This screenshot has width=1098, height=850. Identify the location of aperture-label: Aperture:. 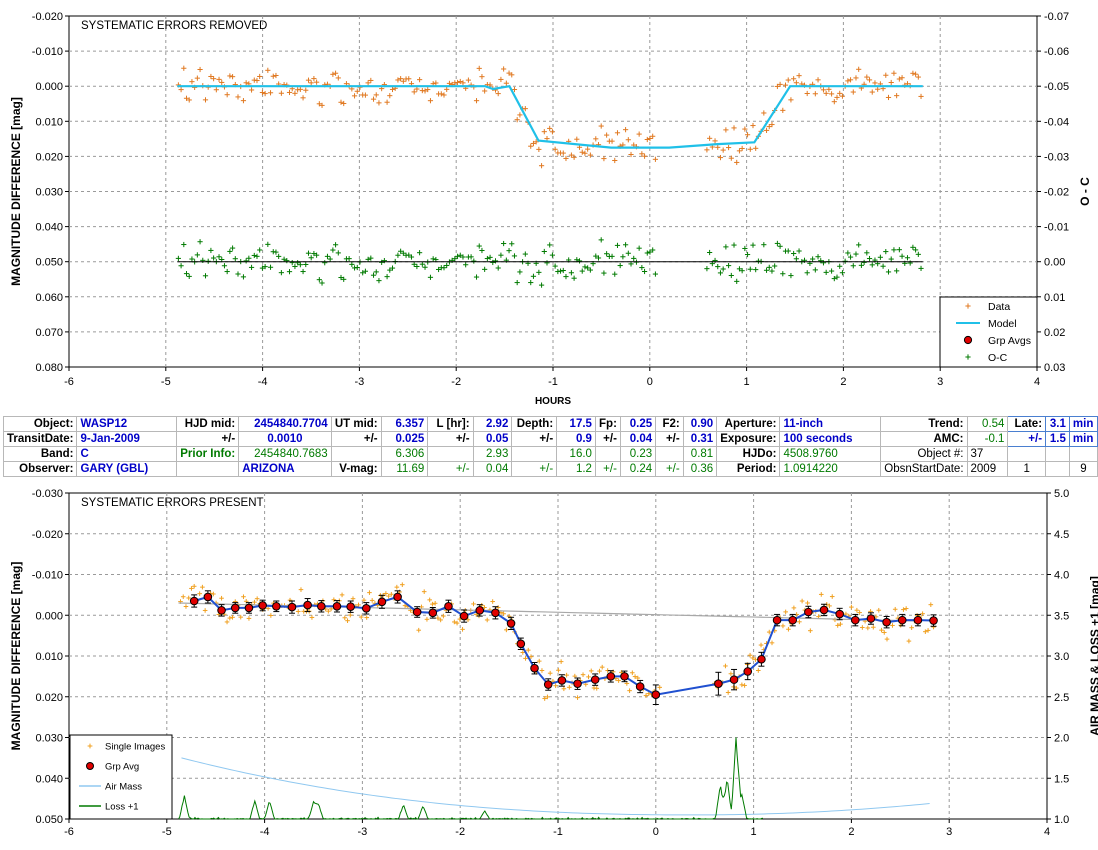
(748, 424).